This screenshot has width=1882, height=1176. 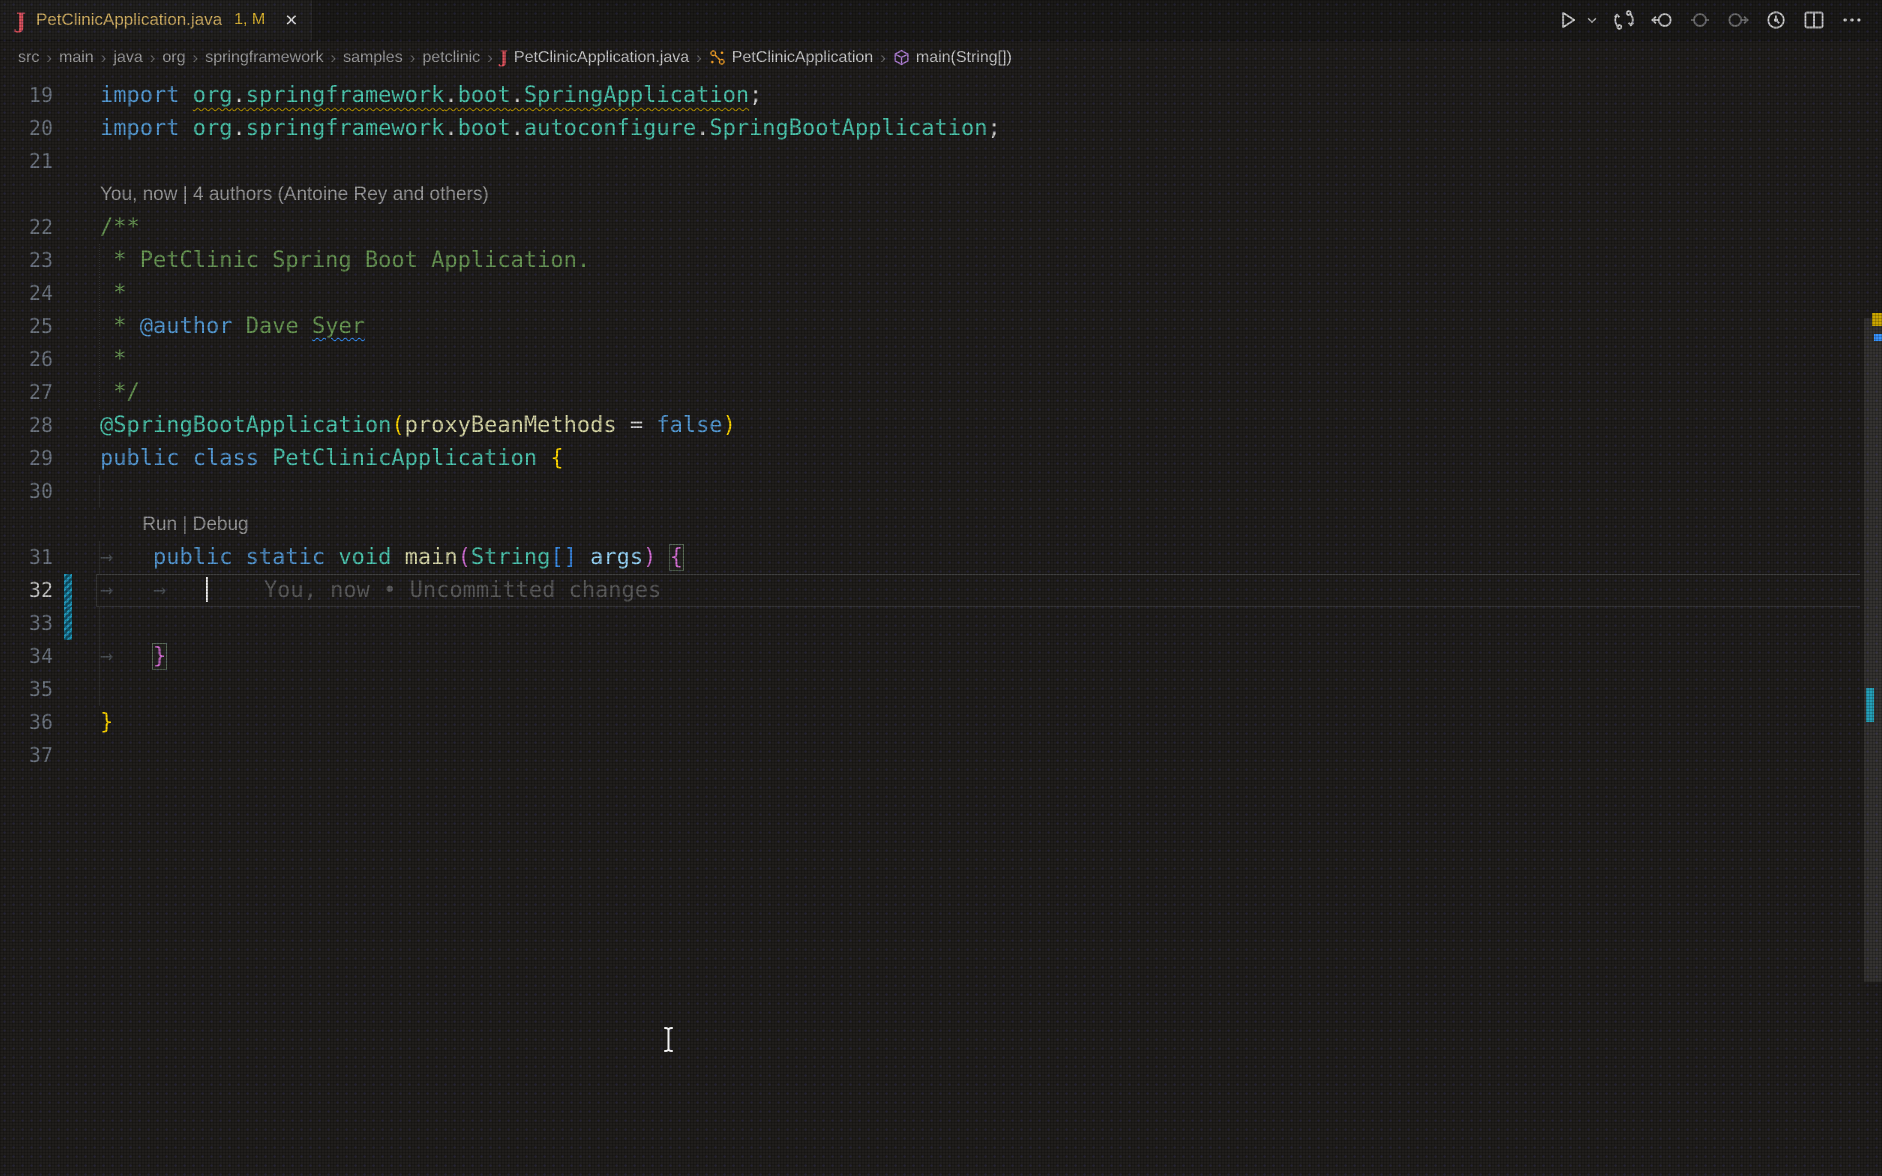 I want to click on line-number: 24, so click(x=26, y=293).